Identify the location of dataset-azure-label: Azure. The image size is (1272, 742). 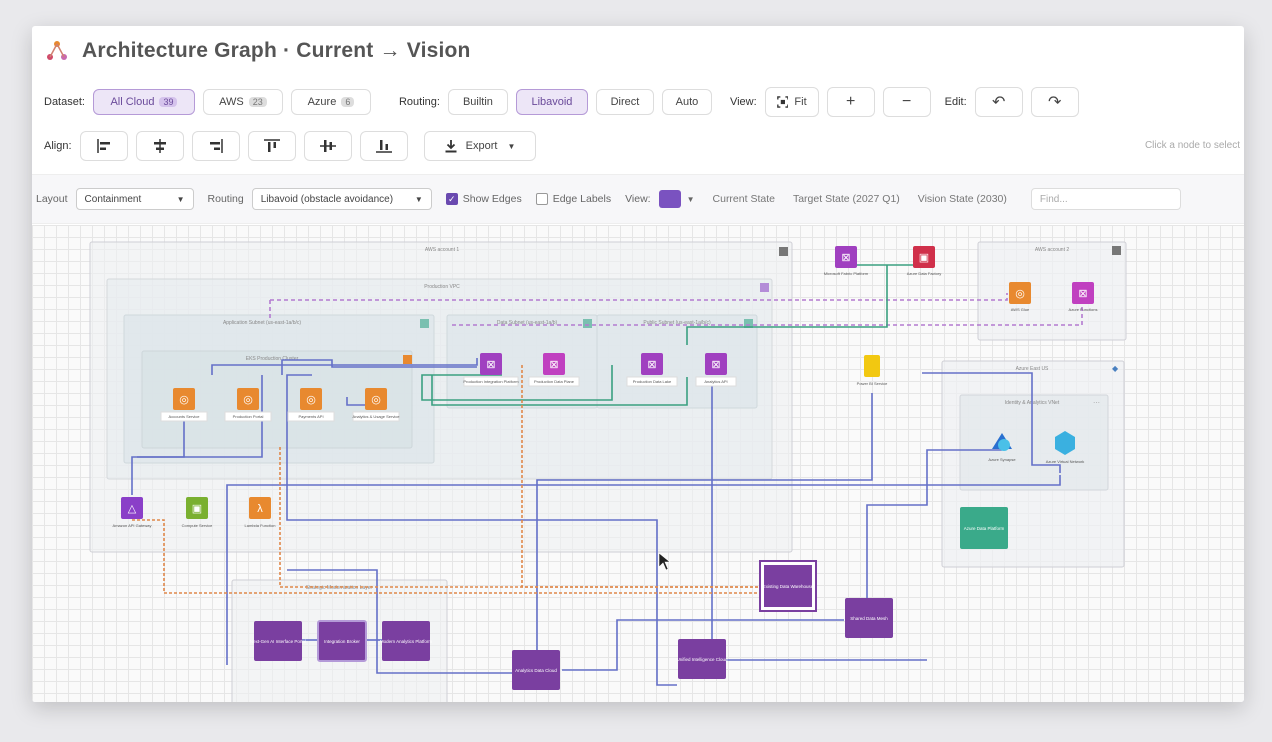
(322, 102).